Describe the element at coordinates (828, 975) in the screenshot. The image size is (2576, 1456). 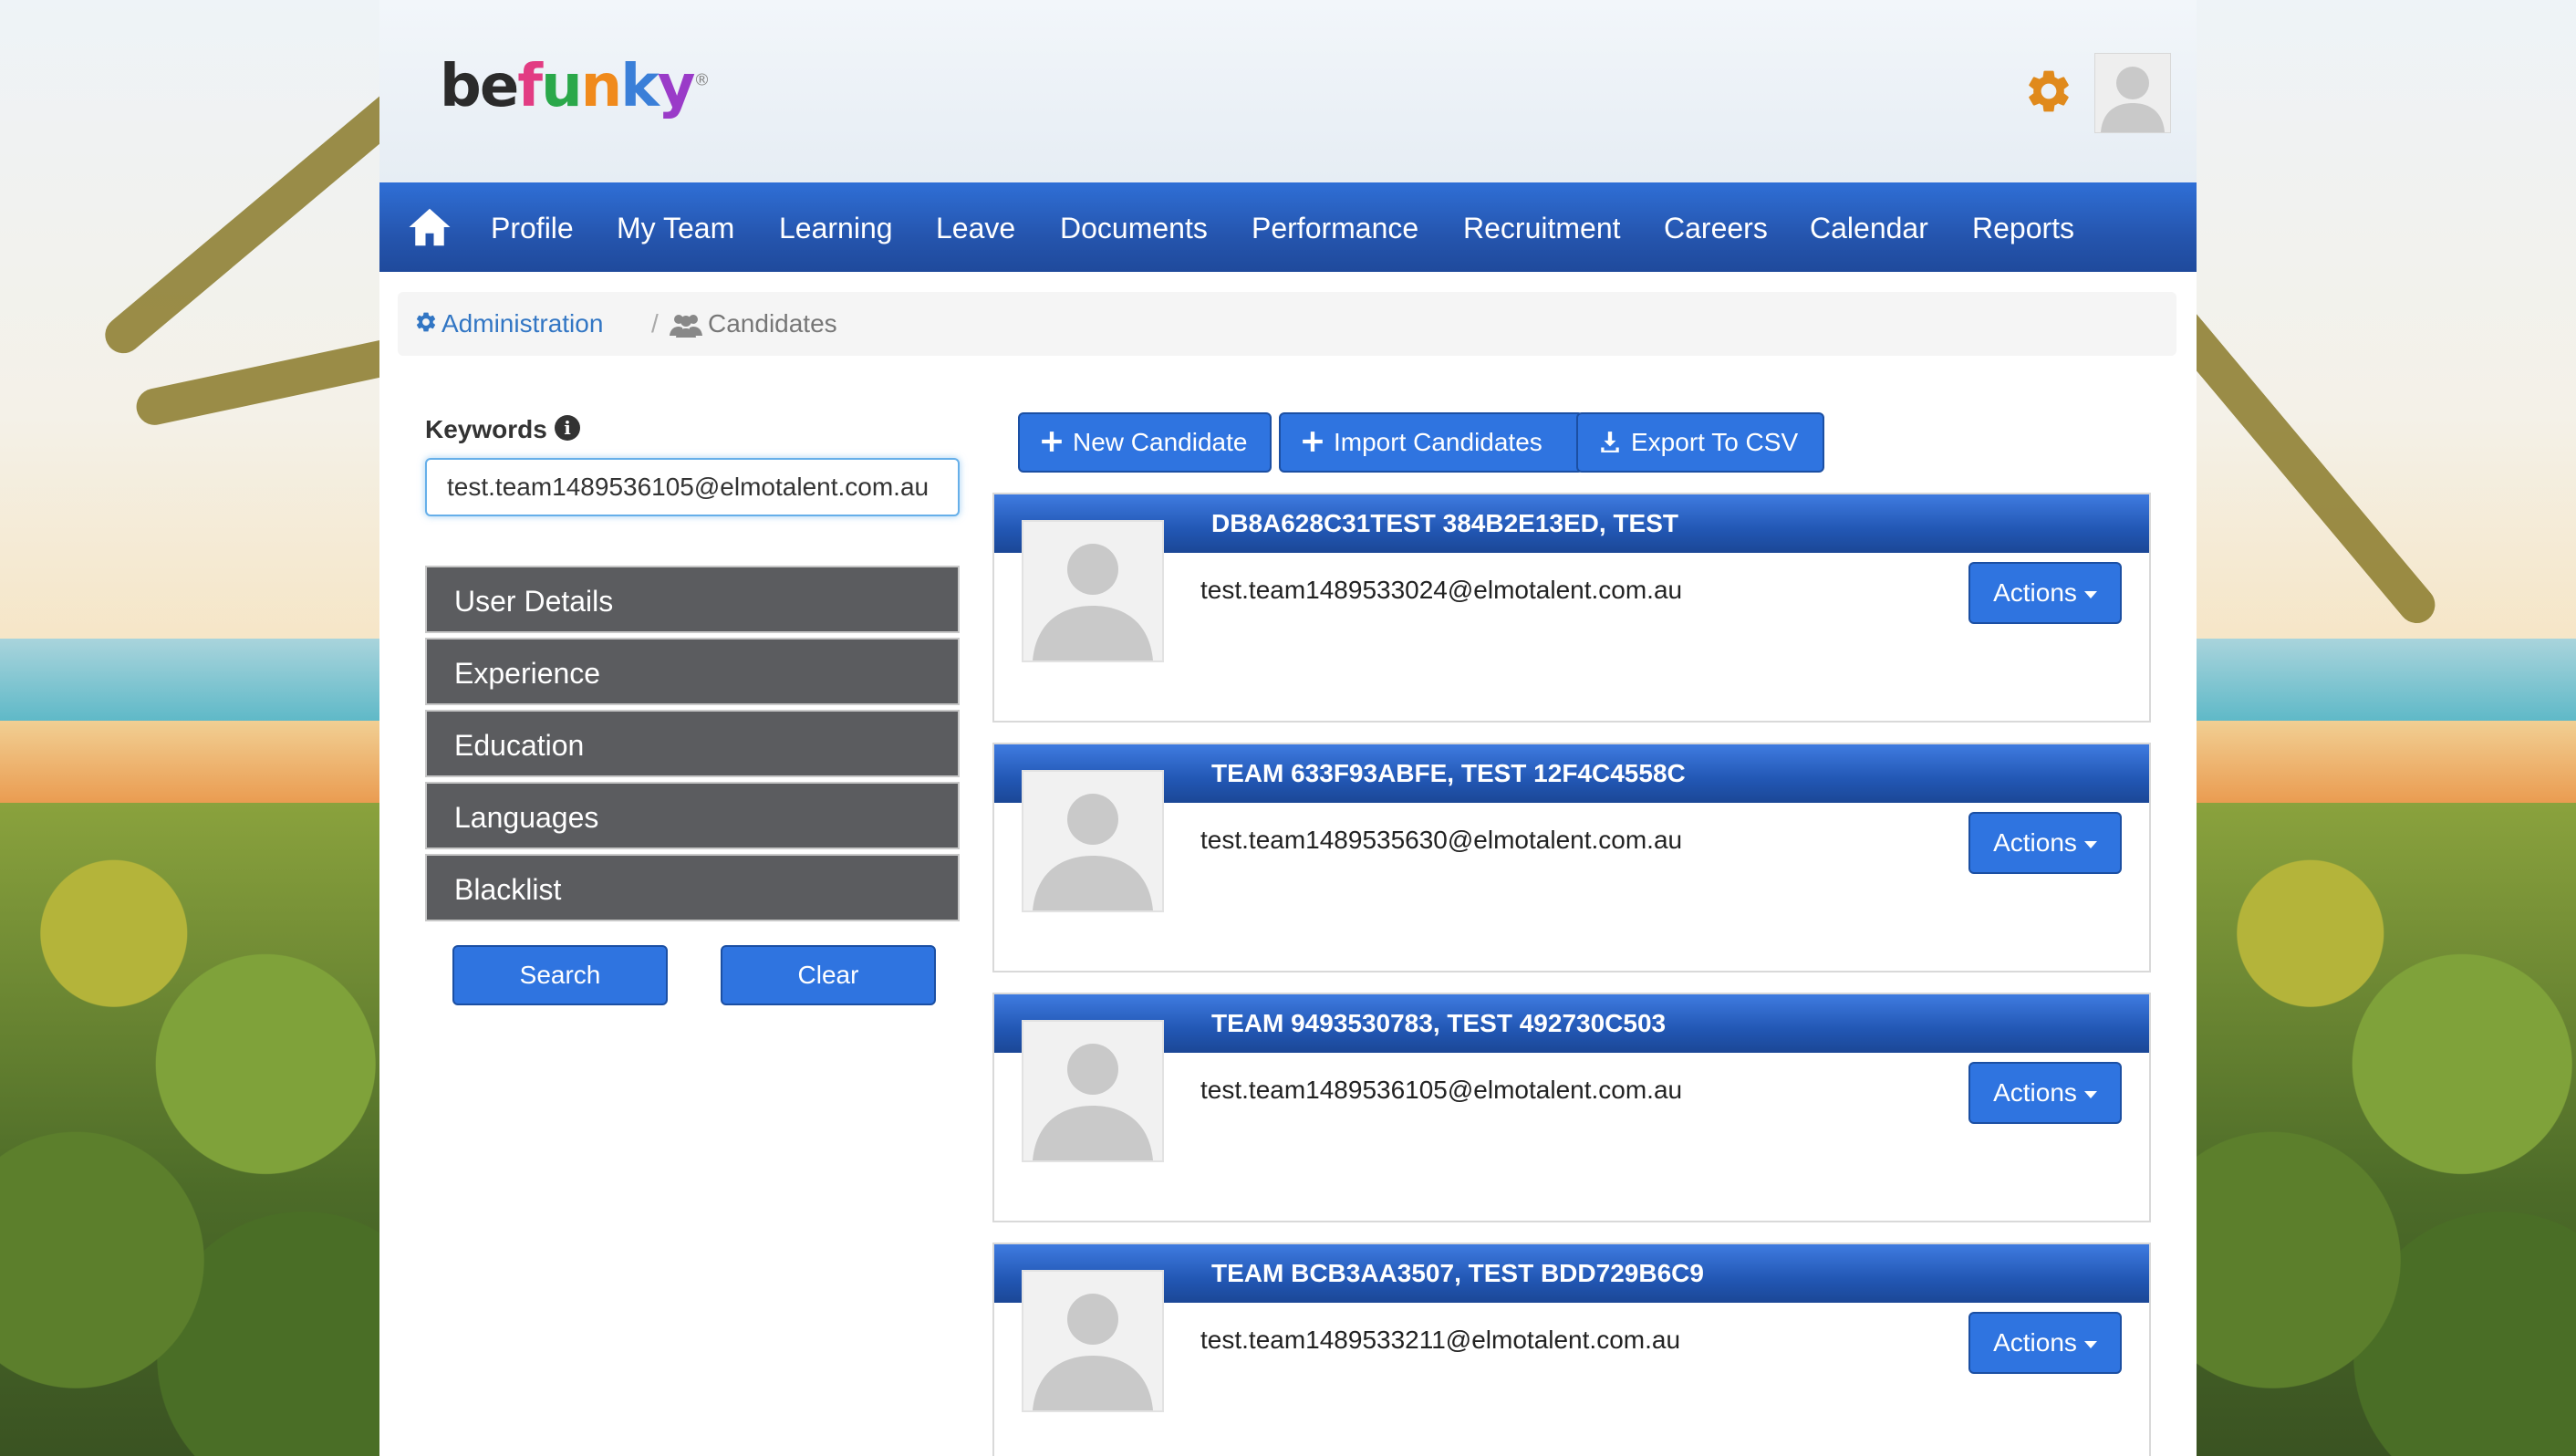
I see `clear-button: Clear` at that location.